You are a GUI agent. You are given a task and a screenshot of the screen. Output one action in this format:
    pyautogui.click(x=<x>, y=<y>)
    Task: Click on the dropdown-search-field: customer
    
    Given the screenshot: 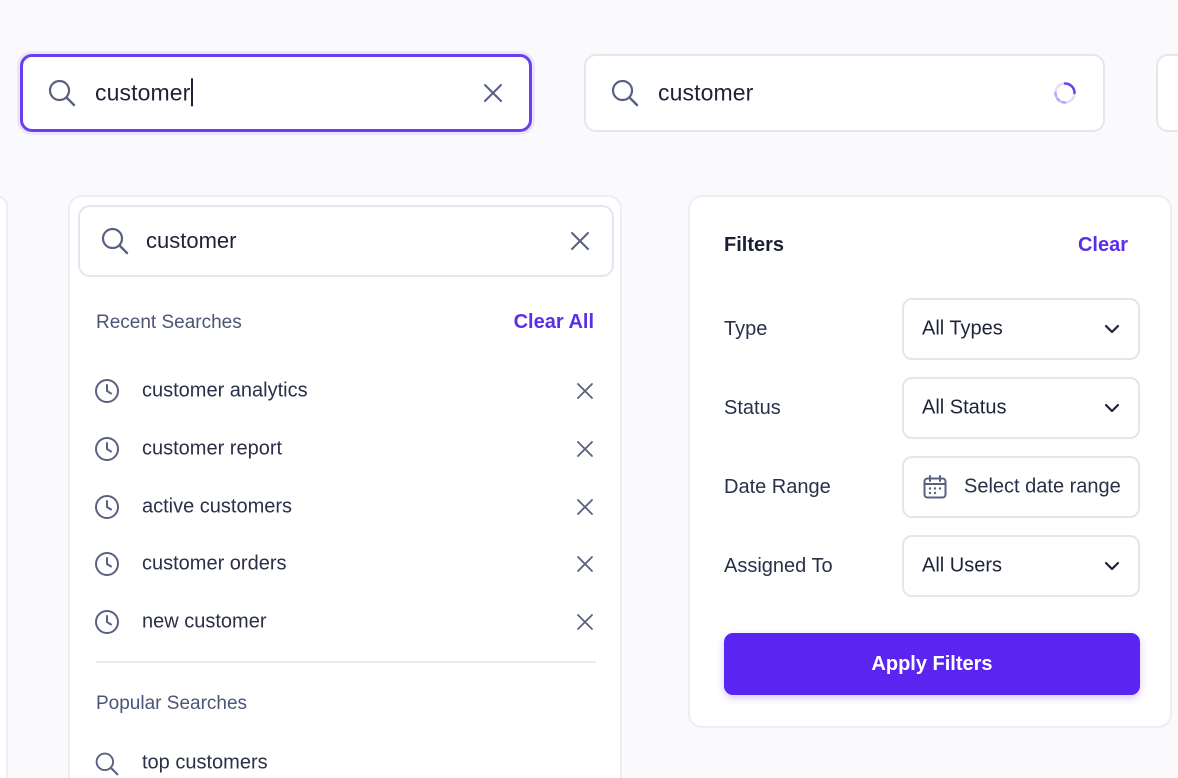 What is the action you would take?
    pyautogui.click(x=346, y=241)
    